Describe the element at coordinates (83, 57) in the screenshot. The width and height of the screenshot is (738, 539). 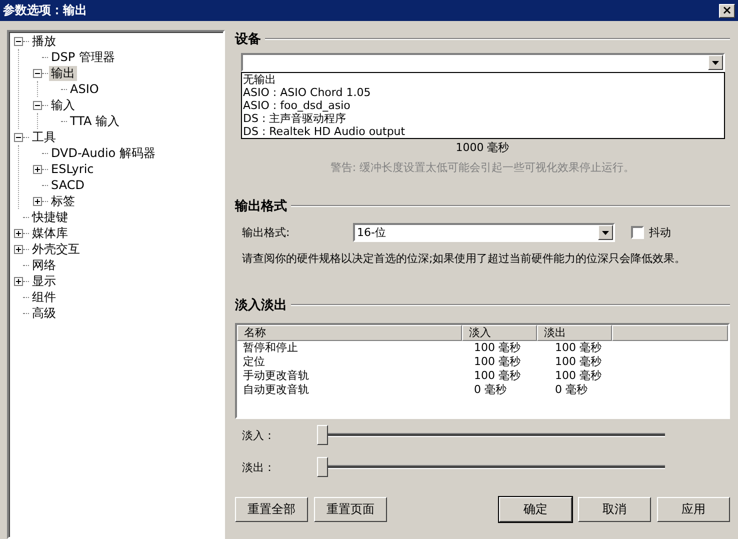
I see `tree-item: DSP 管理器` at that location.